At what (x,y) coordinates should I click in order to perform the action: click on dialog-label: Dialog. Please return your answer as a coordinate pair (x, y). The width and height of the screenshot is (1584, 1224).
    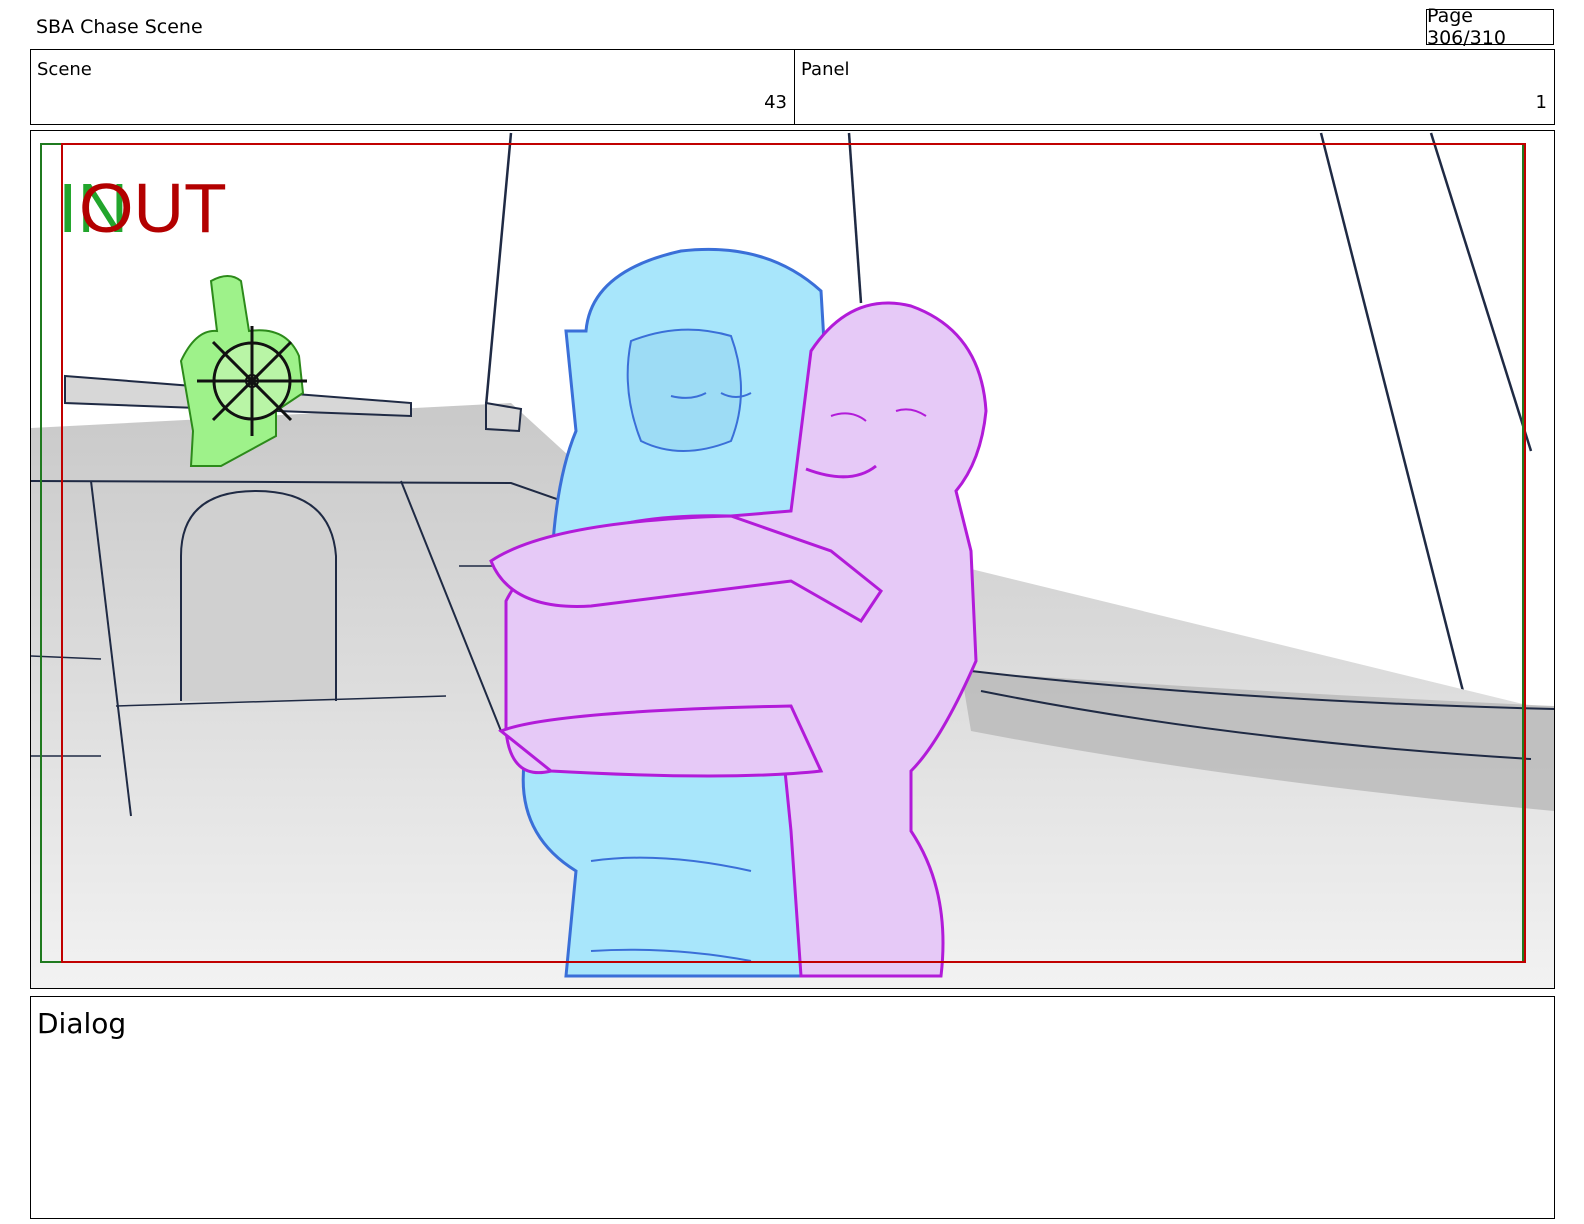
    Looking at the image, I should click on (82, 1023).